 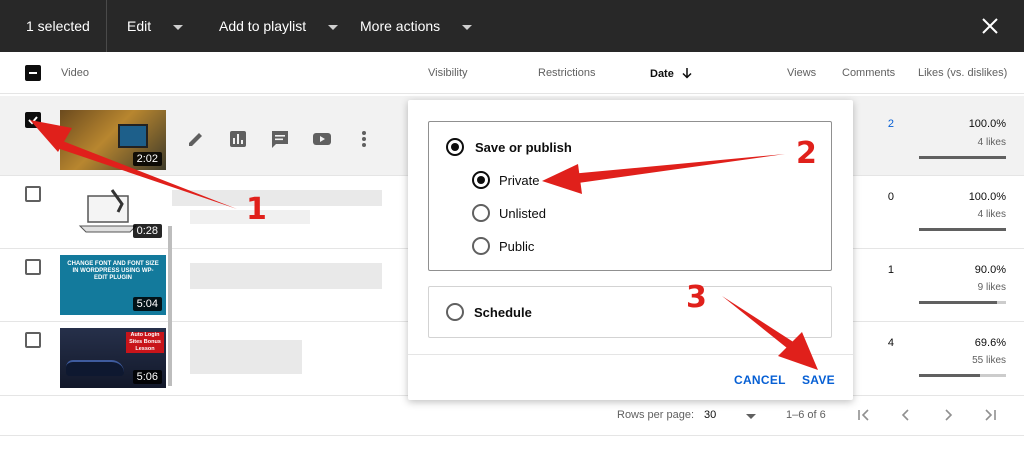 What do you see at coordinates (113, 358) in the screenshot?
I see `video-thumbnail: Auto Login Sites Bonus Lesson 5:06` at bounding box center [113, 358].